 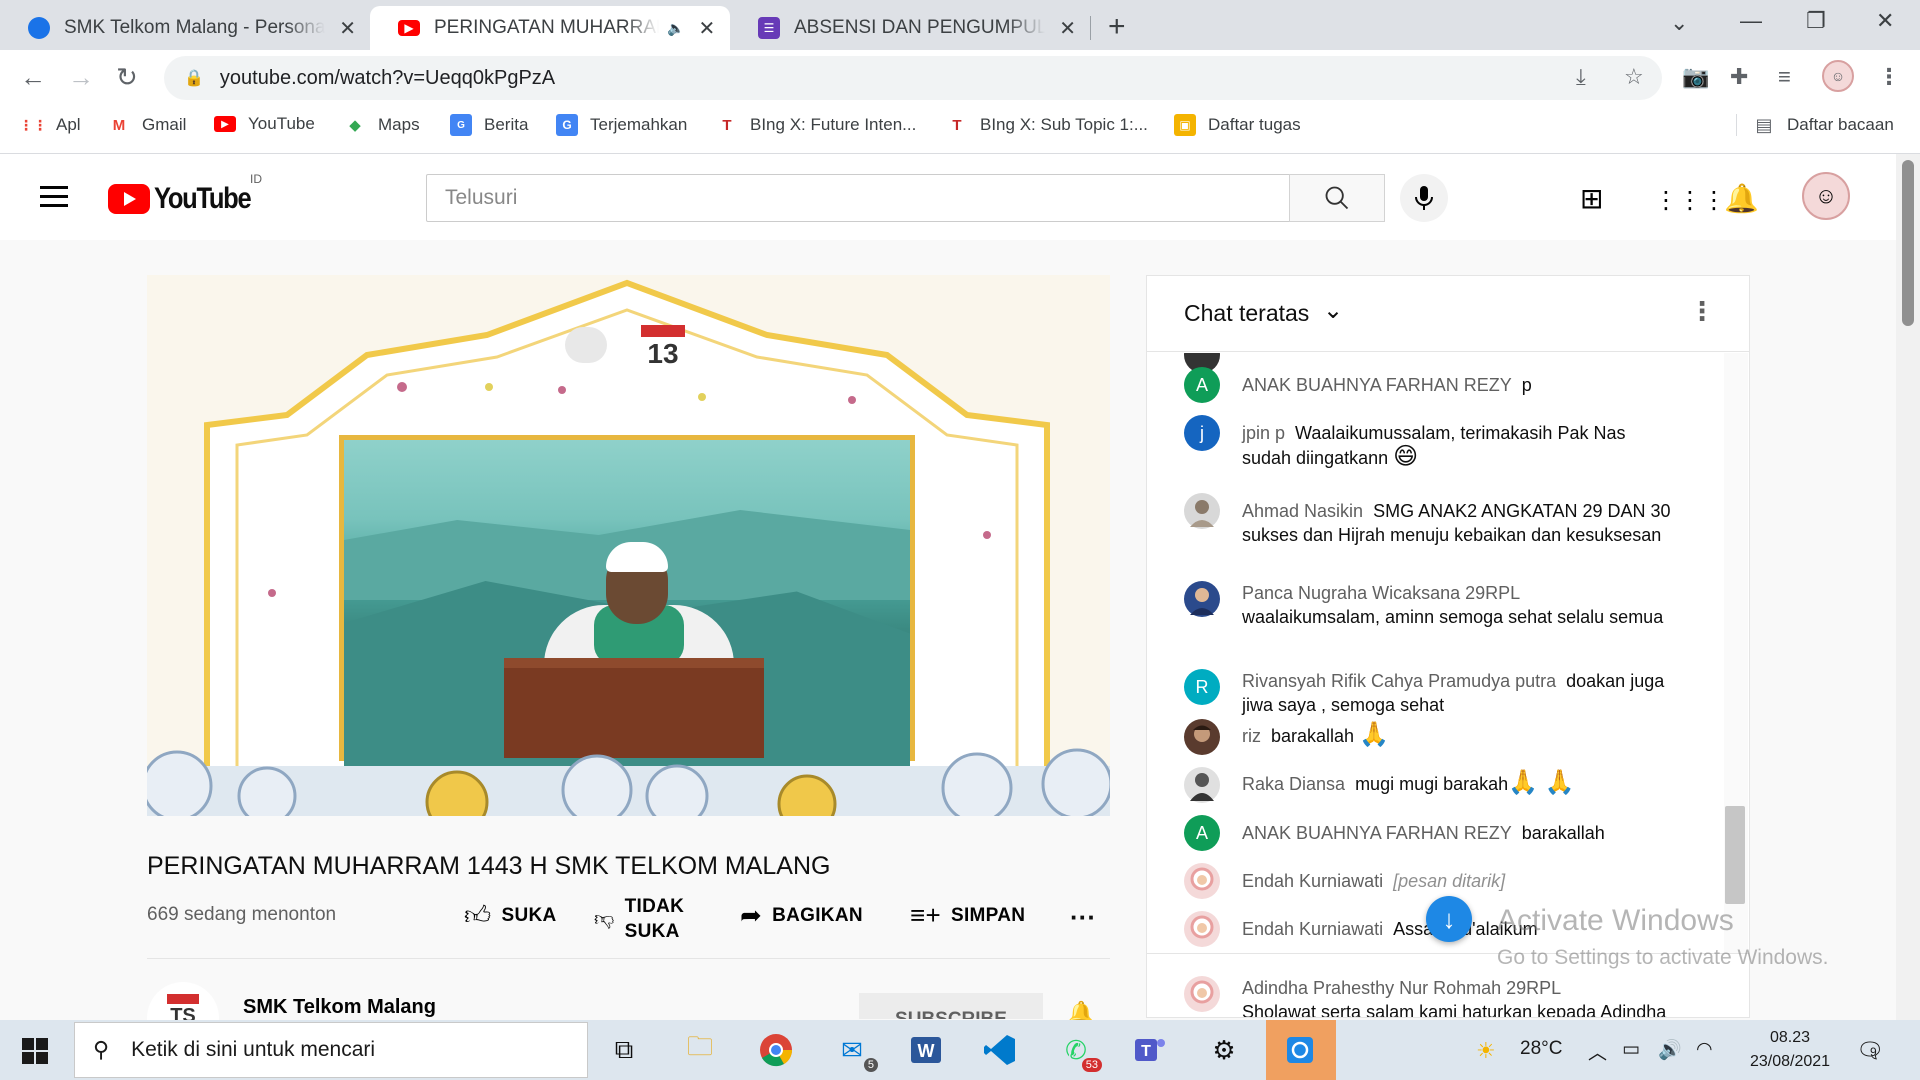 I want to click on minimize-button: —, so click(x=1751, y=21).